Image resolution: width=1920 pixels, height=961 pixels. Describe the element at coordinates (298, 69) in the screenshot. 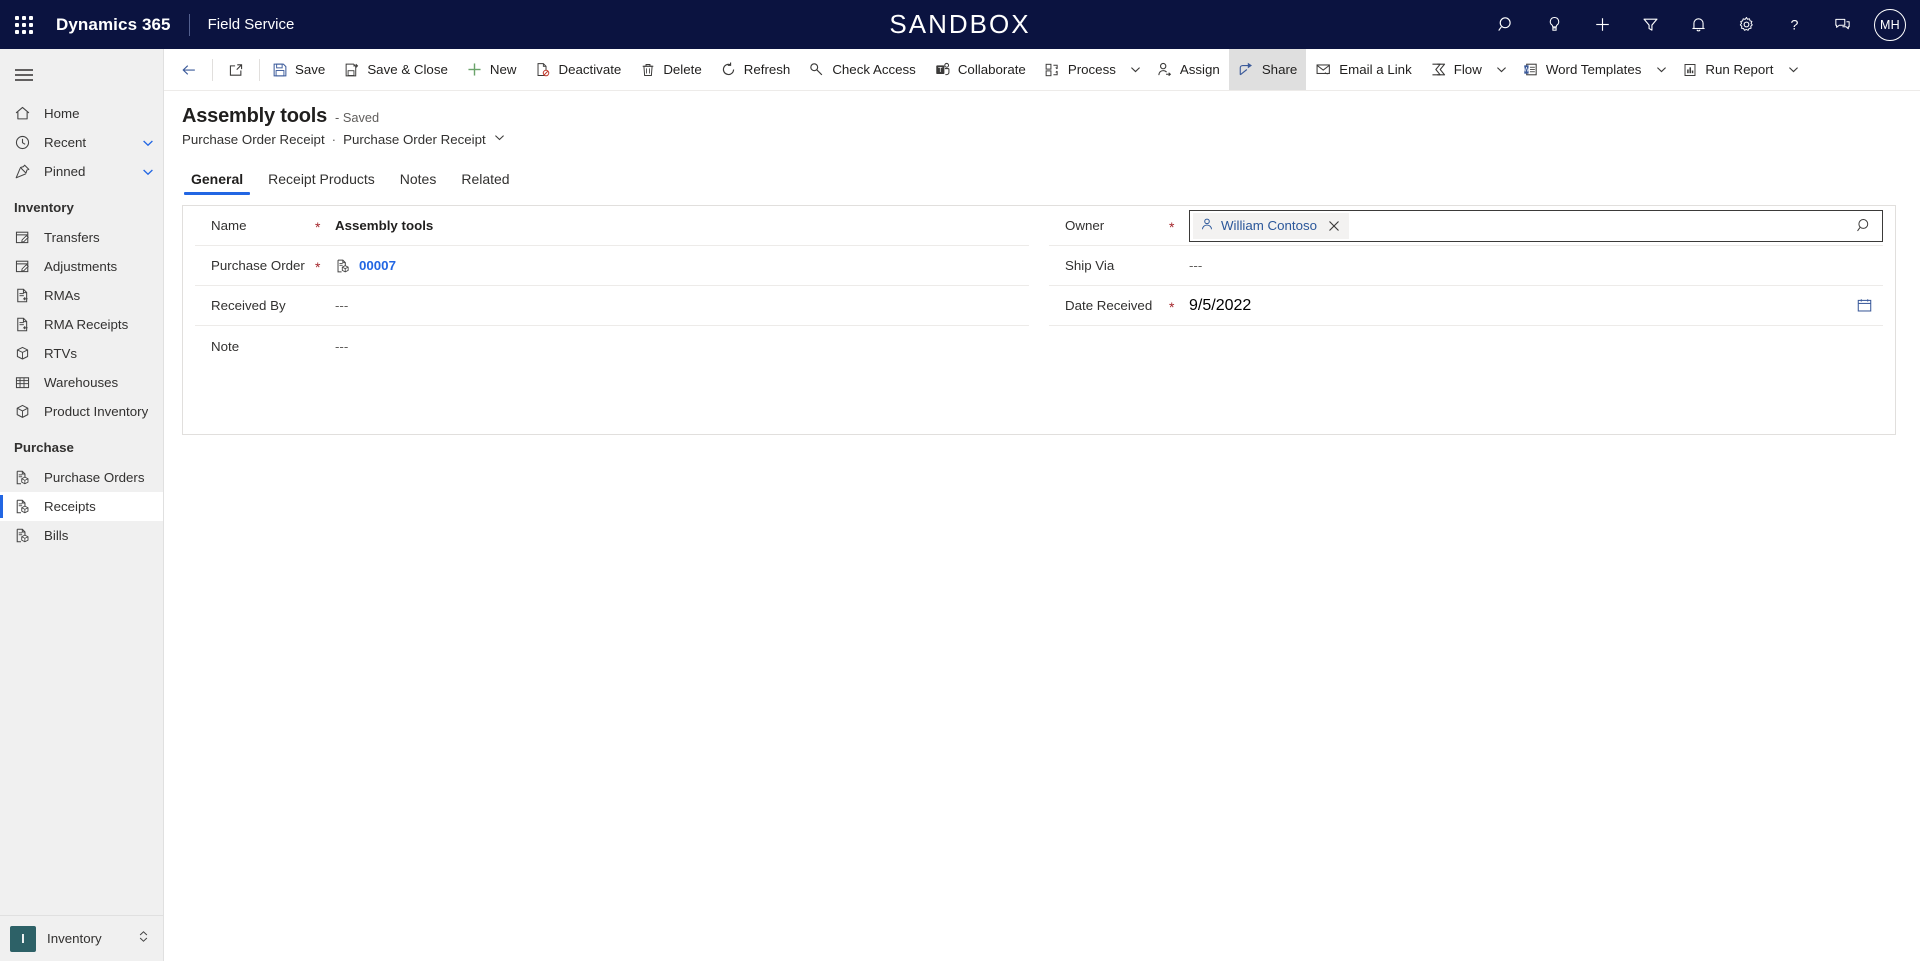

I see `save-button: Save` at that location.